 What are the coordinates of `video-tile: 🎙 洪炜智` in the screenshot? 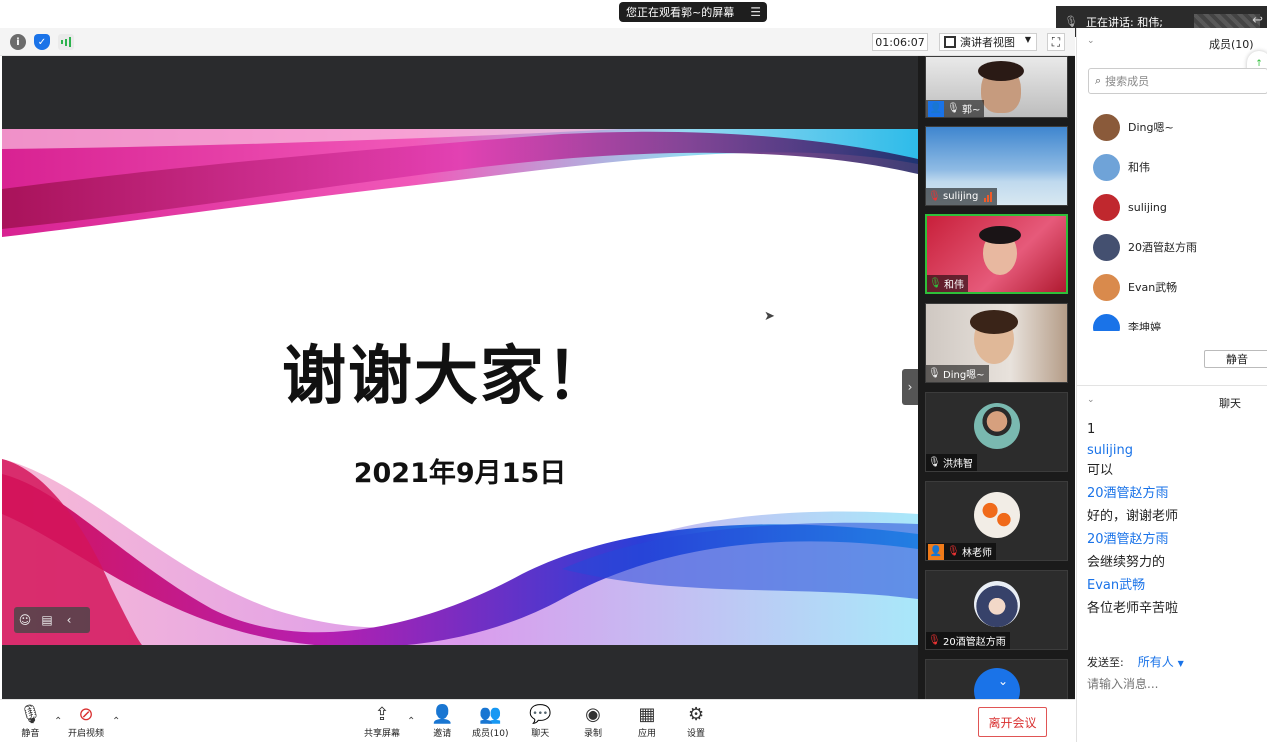 It's located at (996, 432).